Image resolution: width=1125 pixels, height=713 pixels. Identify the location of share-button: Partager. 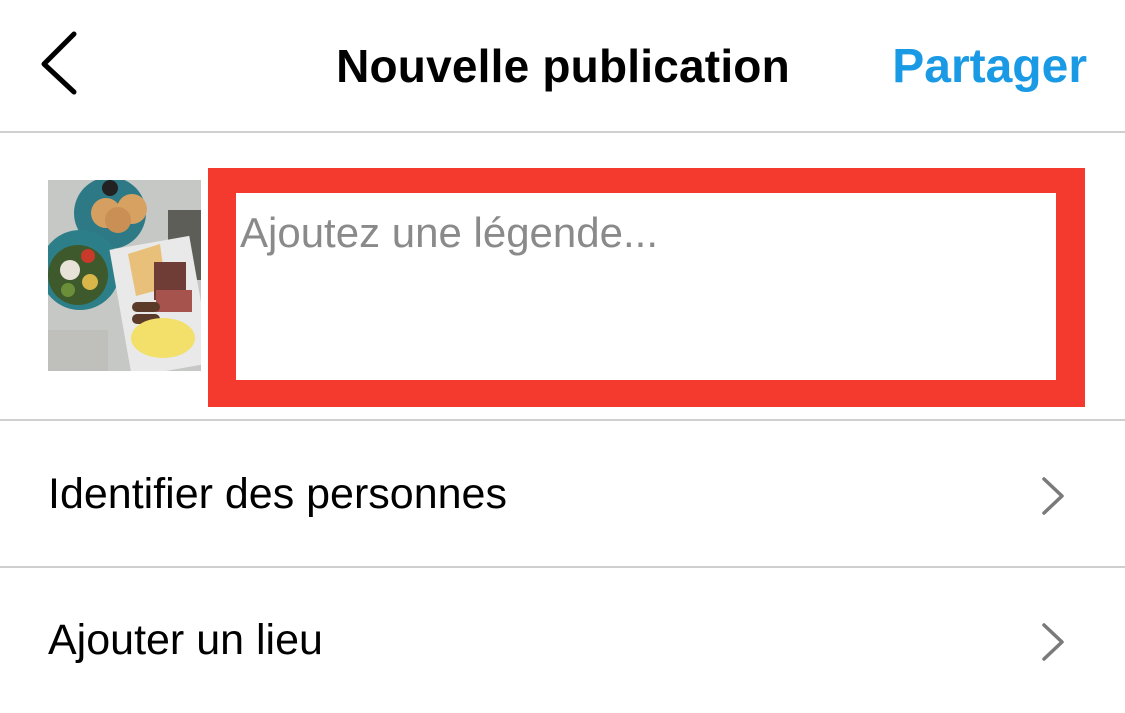
(989, 66).